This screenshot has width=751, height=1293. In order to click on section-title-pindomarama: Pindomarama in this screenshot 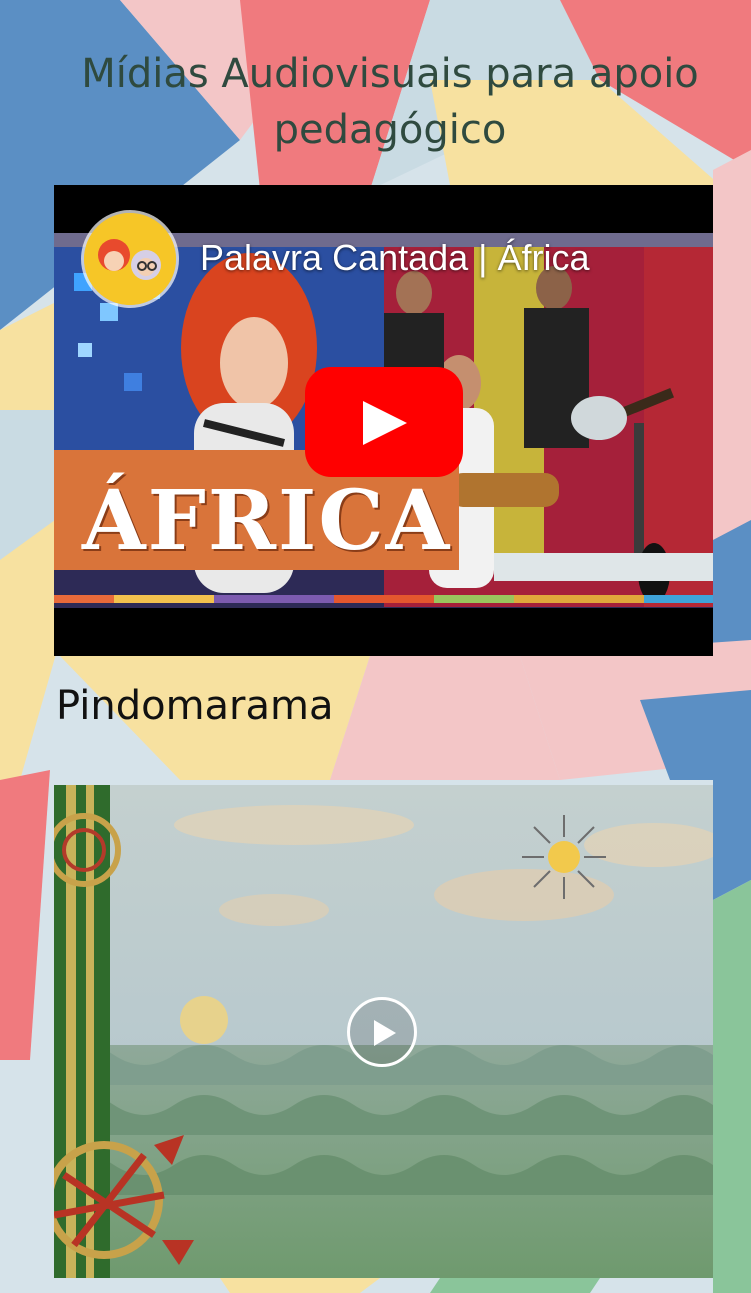, I will do `click(195, 706)`.